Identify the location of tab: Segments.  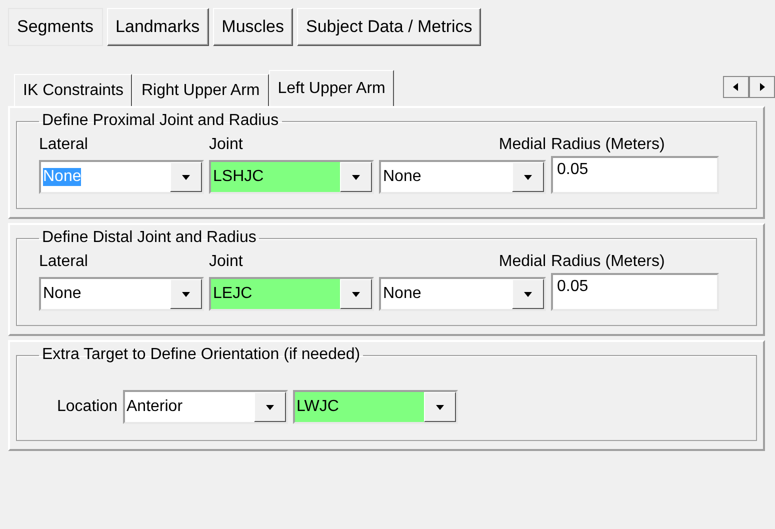
(55, 27).